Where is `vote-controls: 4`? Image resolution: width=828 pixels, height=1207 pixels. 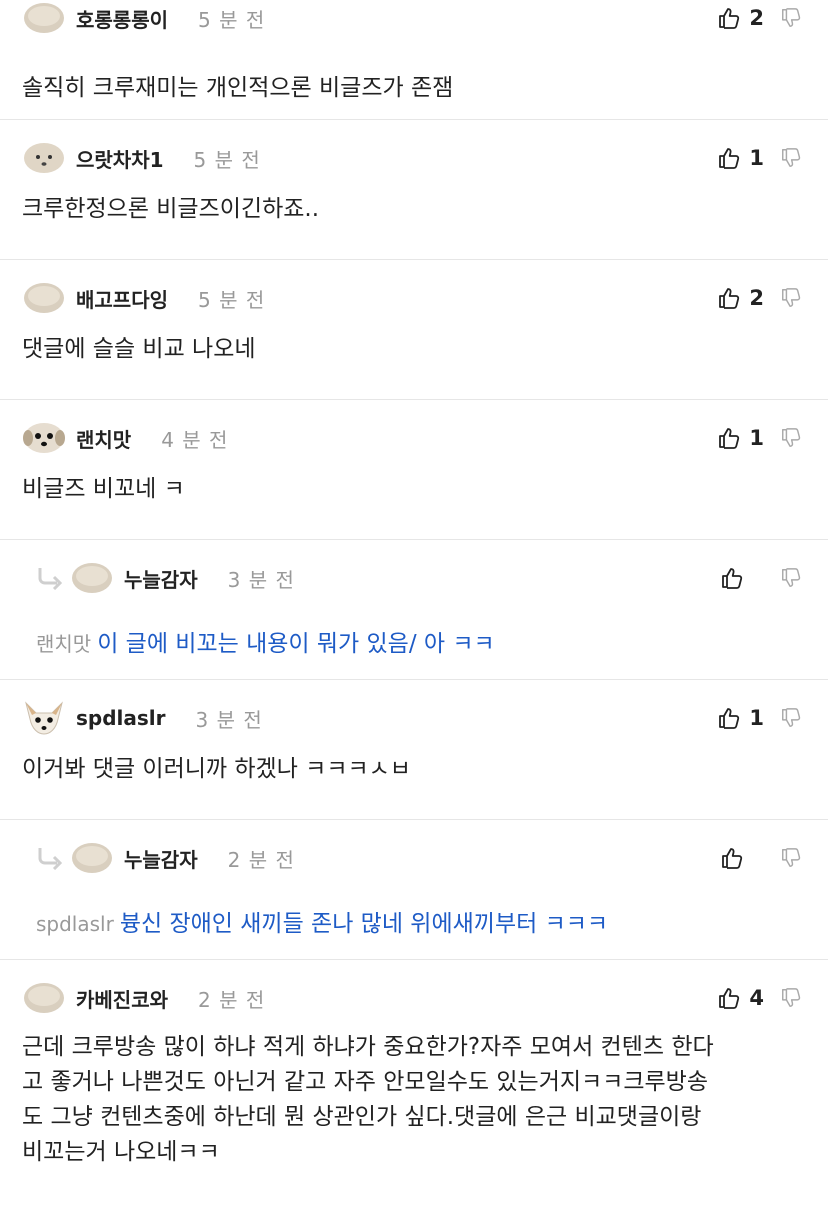 vote-controls: 4 is located at coordinates (759, 998).